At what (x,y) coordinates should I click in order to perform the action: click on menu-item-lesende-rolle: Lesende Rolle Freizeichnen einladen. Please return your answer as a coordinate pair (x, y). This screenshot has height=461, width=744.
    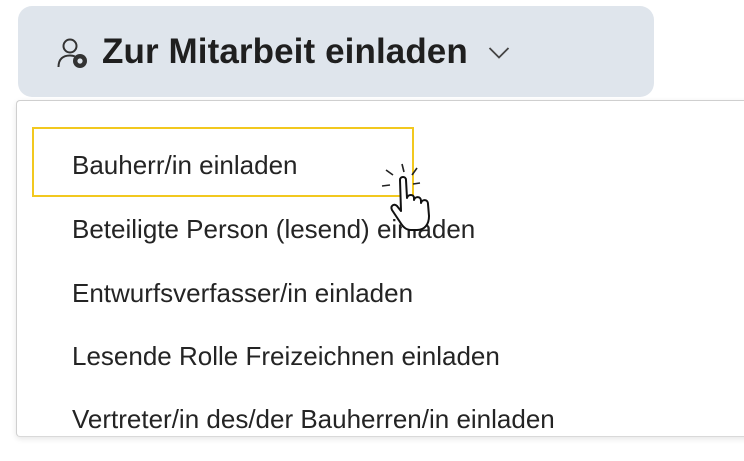
    Looking at the image, I should click on (258, 356).